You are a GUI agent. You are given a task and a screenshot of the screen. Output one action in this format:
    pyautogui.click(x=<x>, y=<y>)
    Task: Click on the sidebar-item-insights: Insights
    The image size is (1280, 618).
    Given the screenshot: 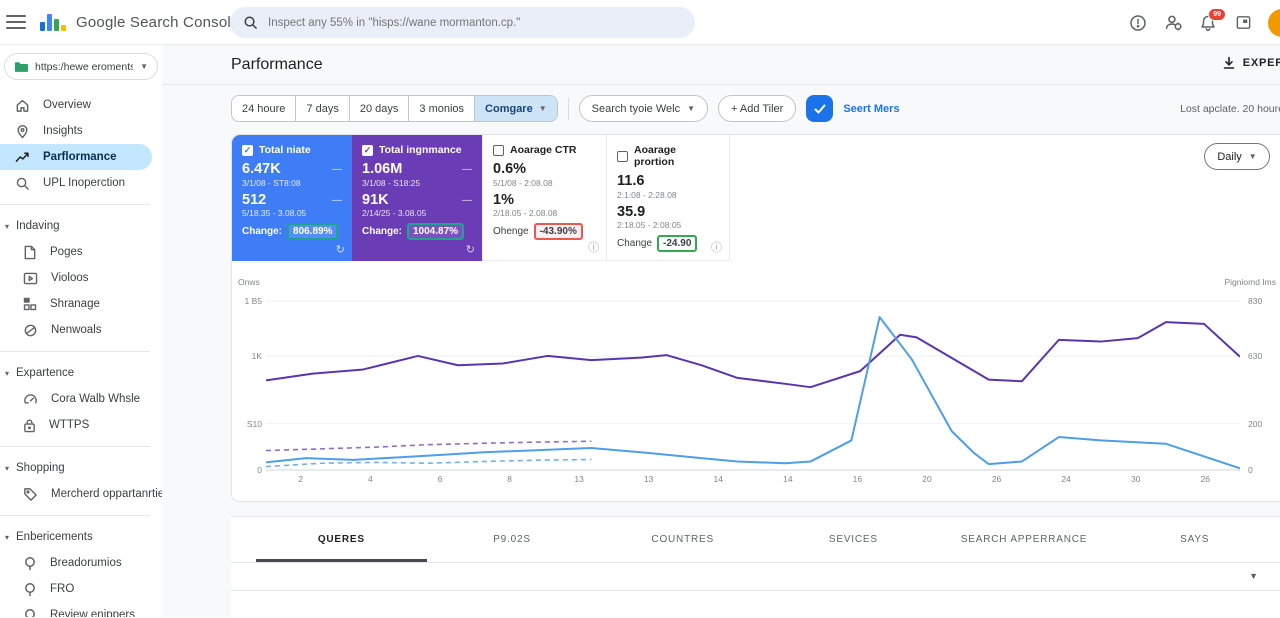 What is the action you would take?
    pyautogui.click(x=81, y=131)
    